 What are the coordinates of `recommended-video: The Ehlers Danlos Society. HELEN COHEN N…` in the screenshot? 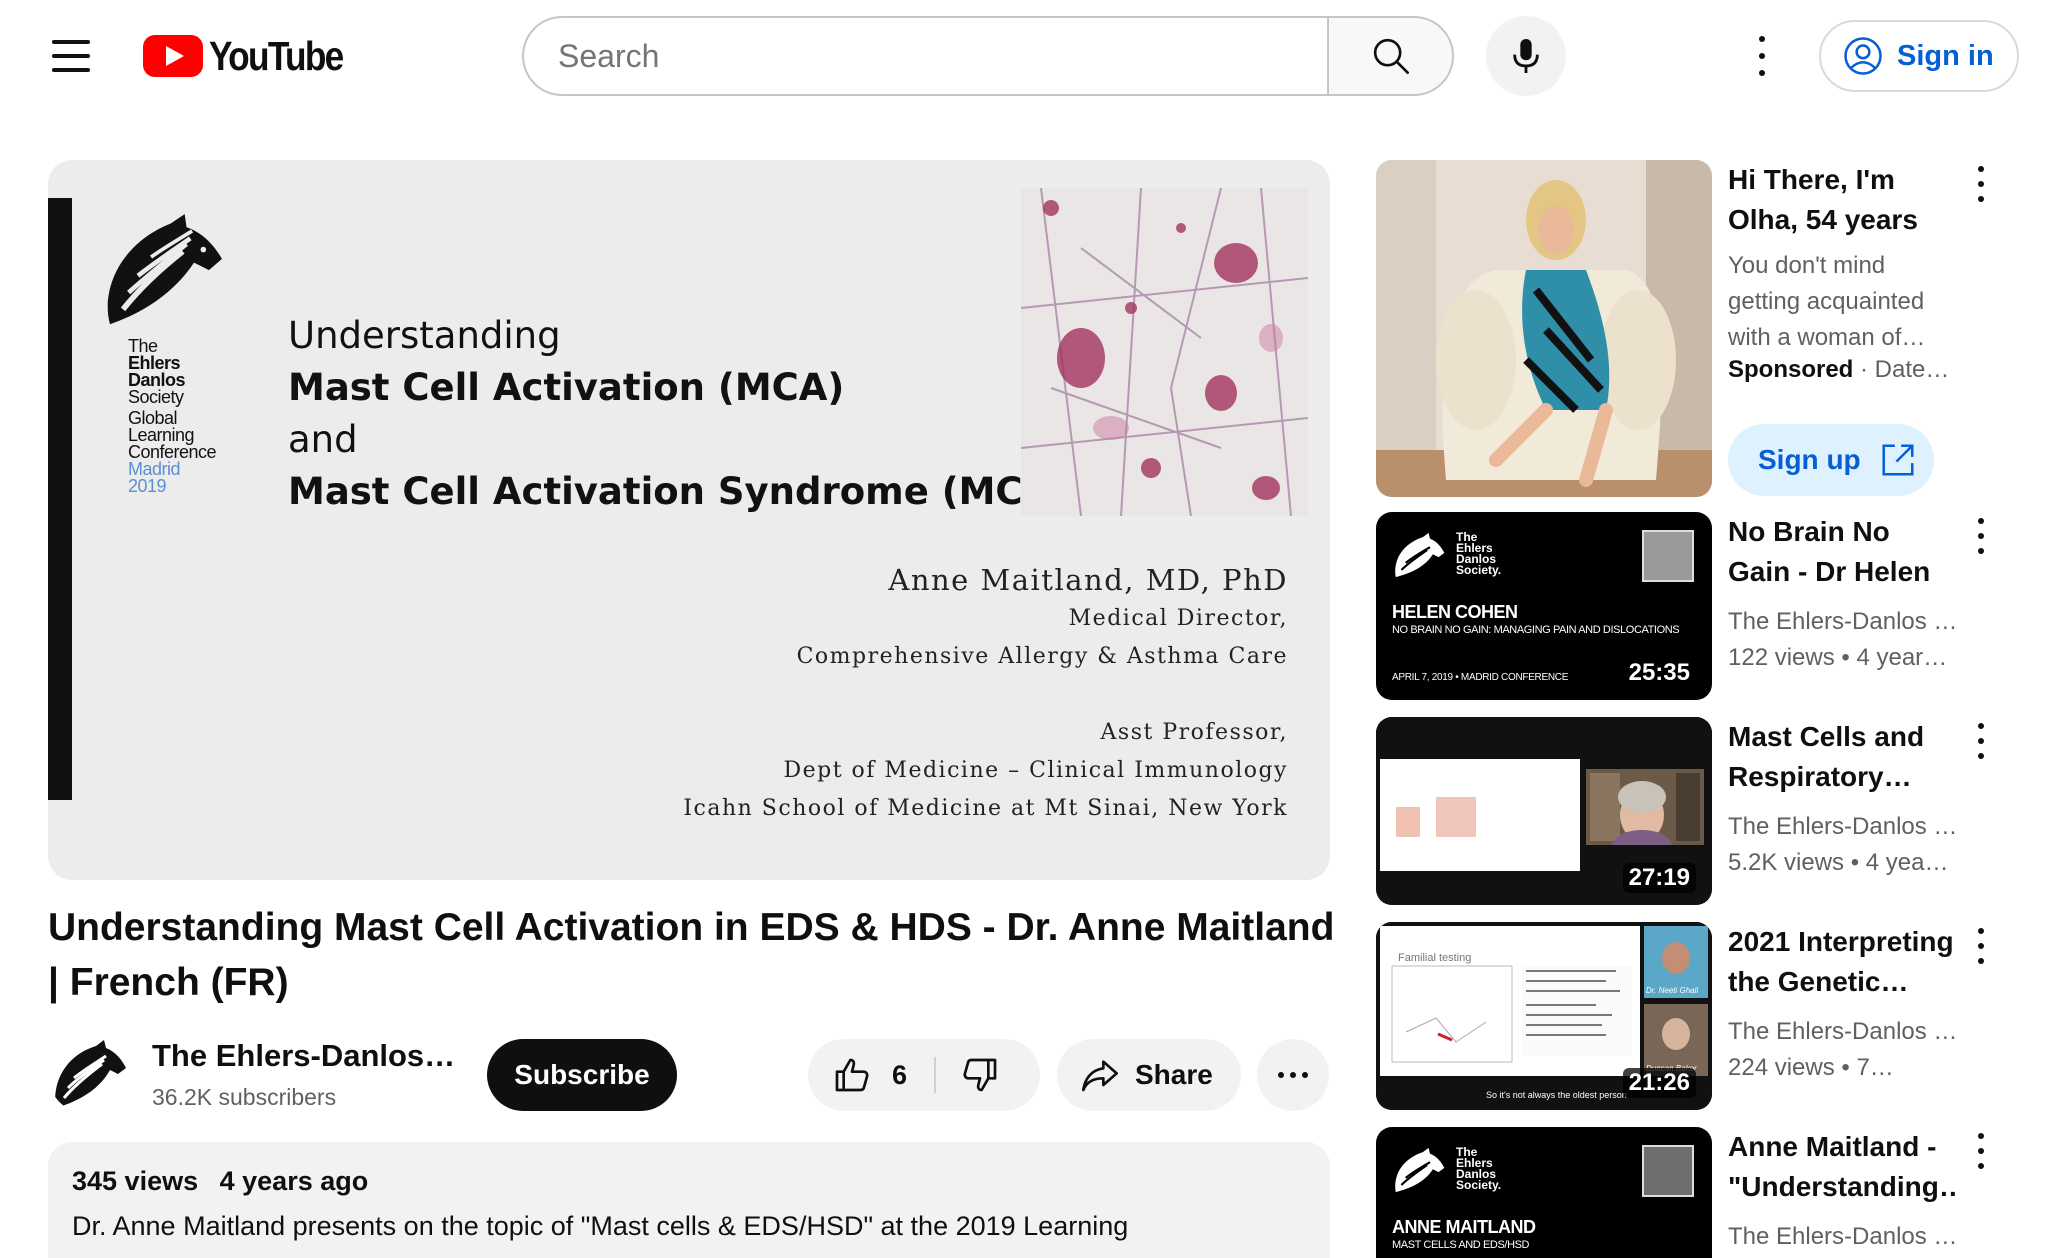 It's located at (1686, 607).